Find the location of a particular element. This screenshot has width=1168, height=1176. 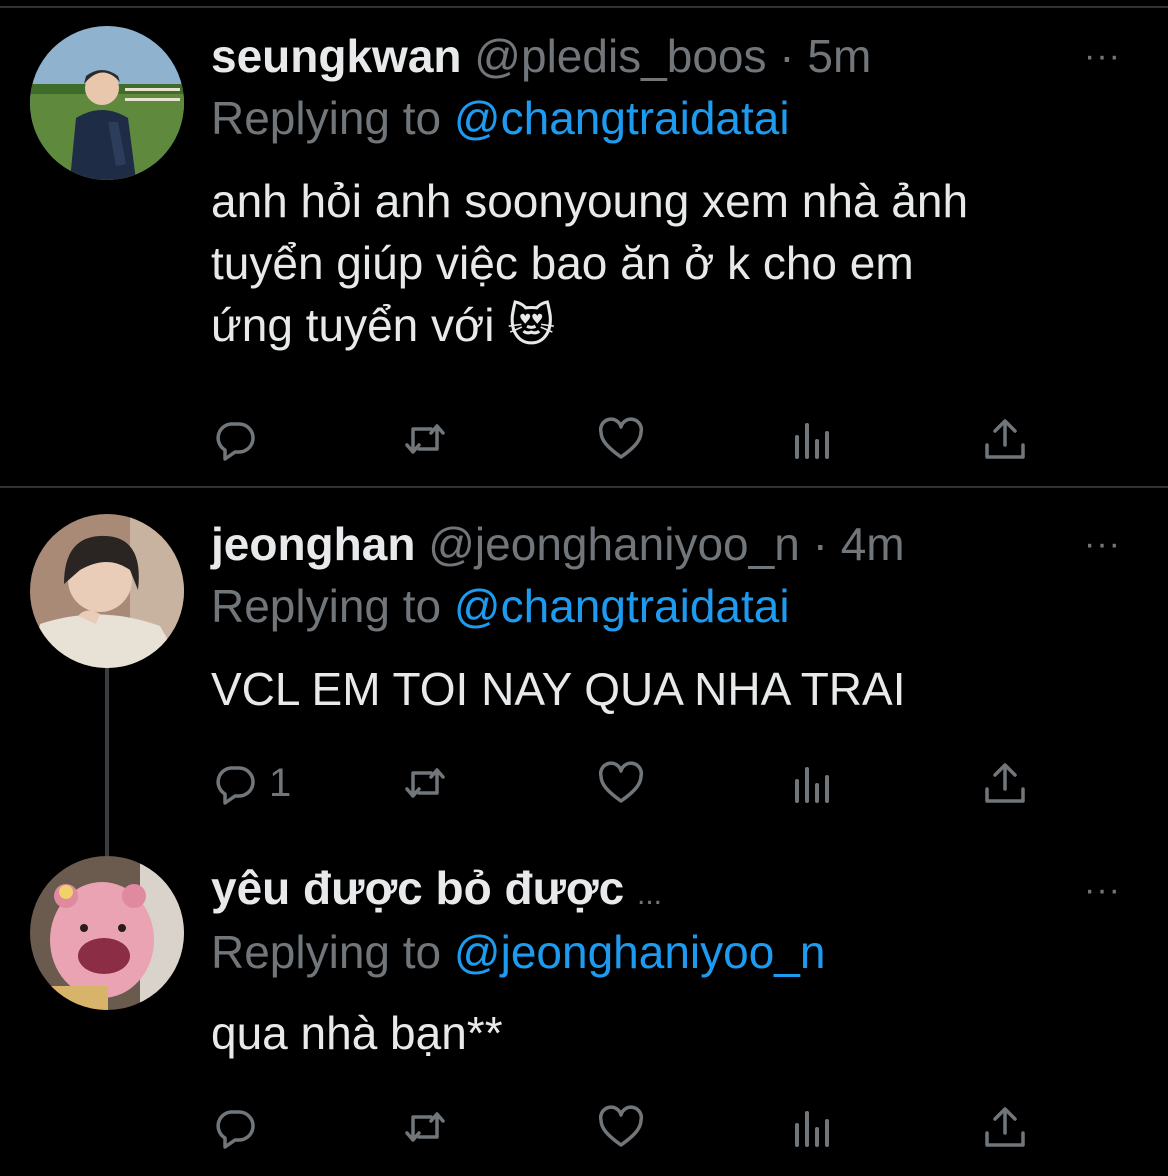

tweet-text-line: qua nhà bạn** is located at coordinates (357, 1033).